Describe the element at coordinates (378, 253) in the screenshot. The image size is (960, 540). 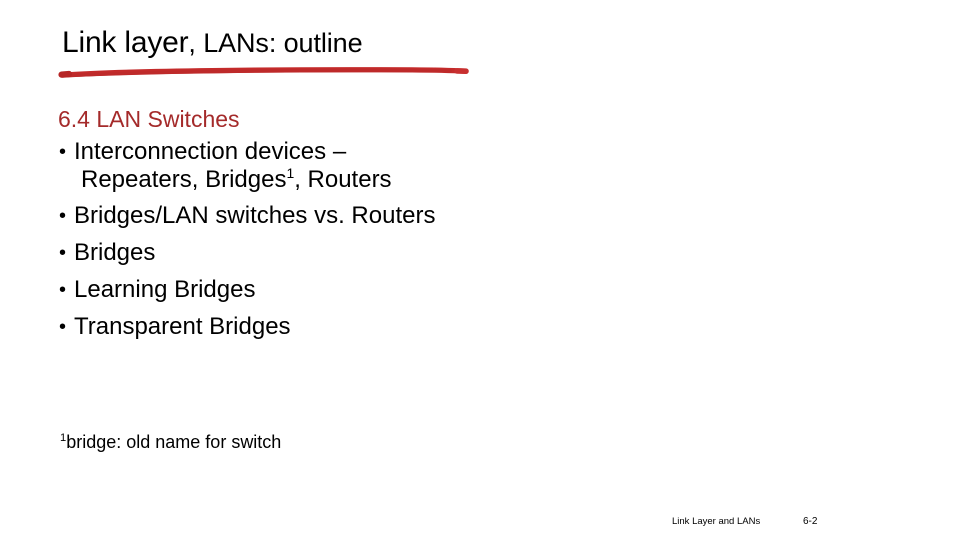
I see `list-item: • Bridges` at that location.